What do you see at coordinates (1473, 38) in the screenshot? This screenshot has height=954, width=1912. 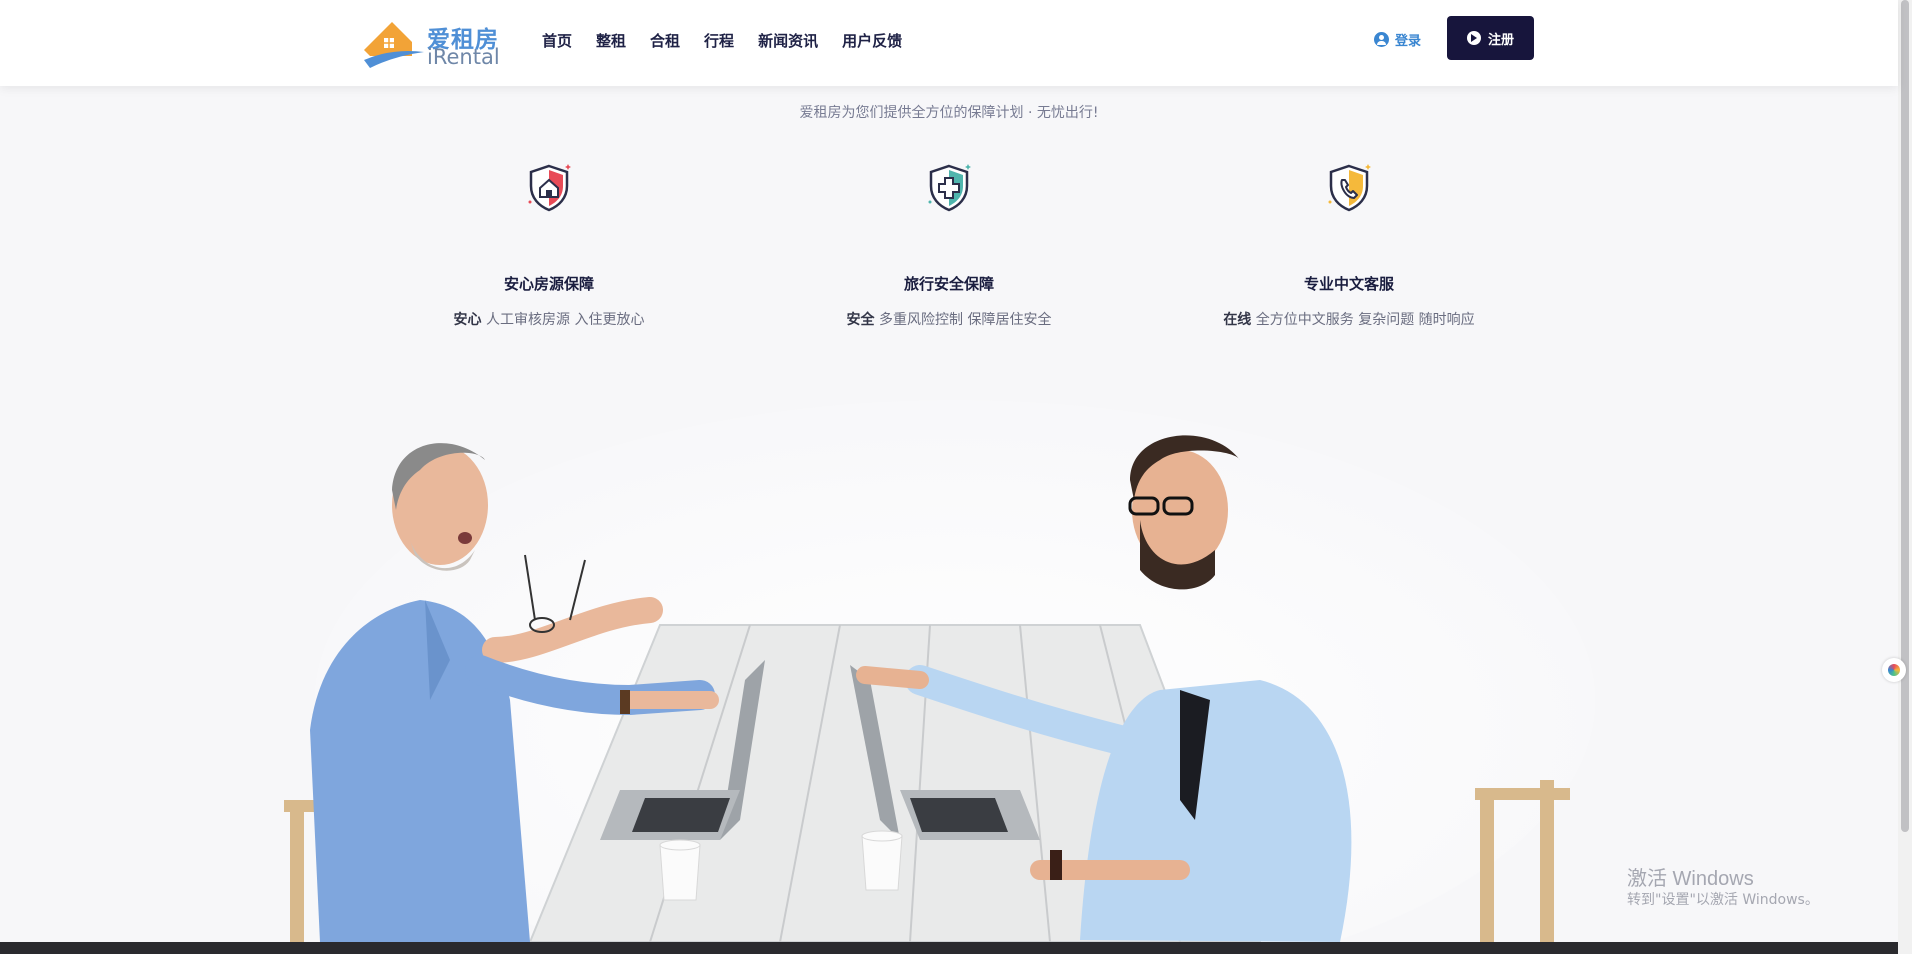 I see `arrow-right-circle-icon` at bounding box center [1473, 38].